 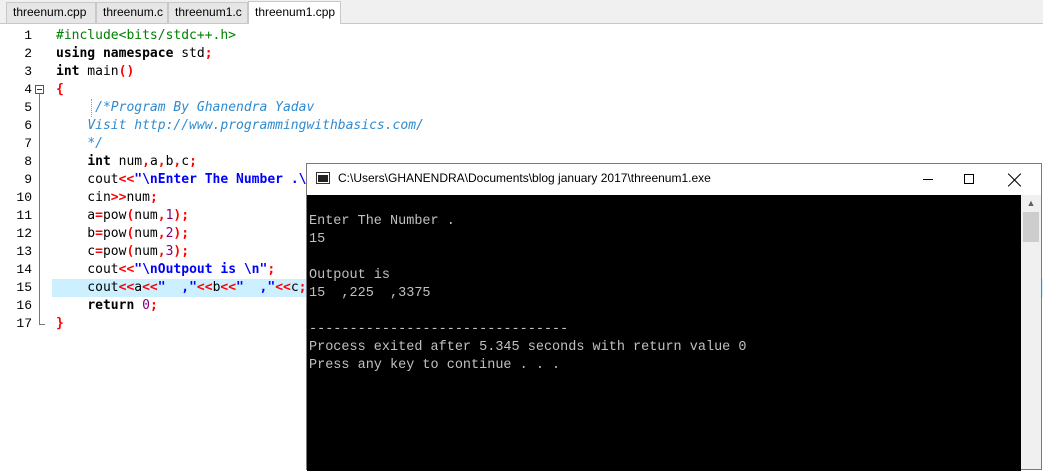 What do you see at coordinates (435, 365) in the screenshot?
I see `console-line: Press any key to continue . . .` at bounding box center [435, 365].